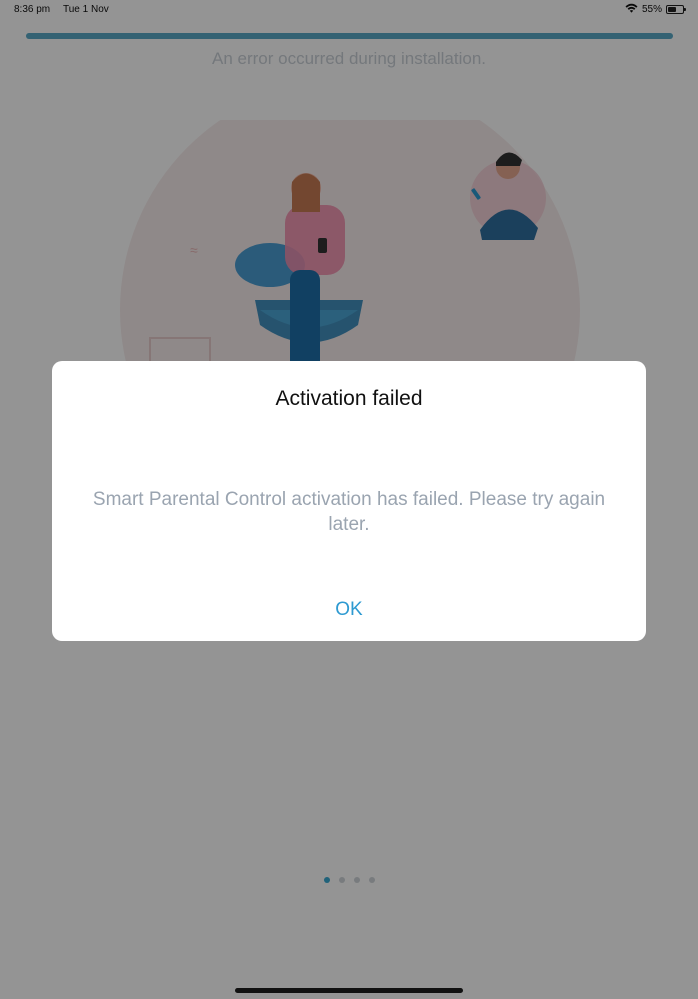 The width and height of the screenshot is (698, 999). What do you see at coordinates (348, 610) in the screenshot?
I see `ok-button: OK` at bounding box center [348, 610].